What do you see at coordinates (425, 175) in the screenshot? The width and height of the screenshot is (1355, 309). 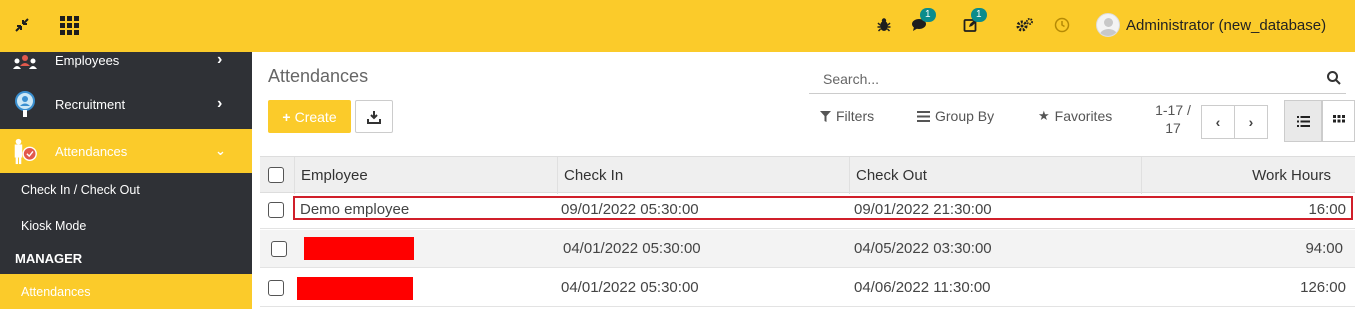 I see `column-header-employee: Employee` at bounding box center [425, 175].